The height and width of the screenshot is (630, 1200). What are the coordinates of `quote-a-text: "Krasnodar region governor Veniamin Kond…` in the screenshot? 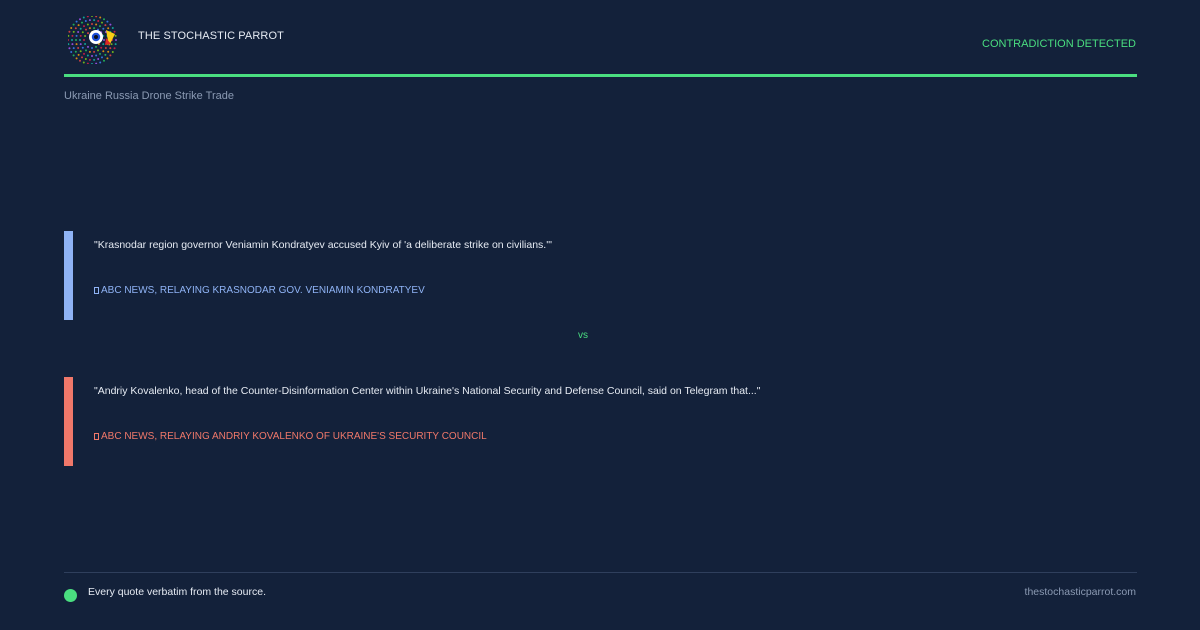 It's located at (323, 245).